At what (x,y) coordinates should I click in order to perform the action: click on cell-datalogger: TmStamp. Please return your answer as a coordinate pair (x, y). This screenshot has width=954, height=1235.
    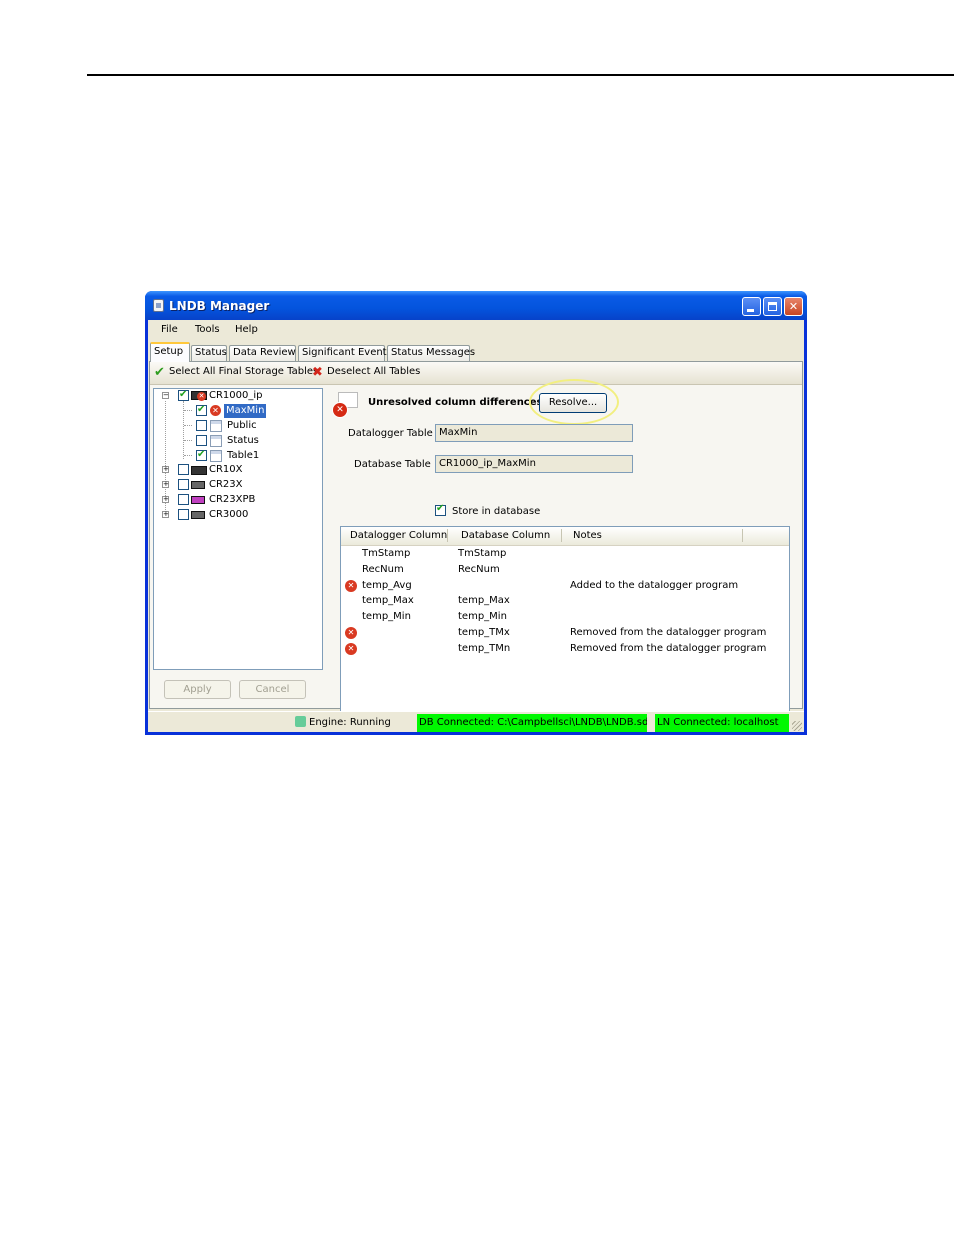
    Looking at the image, I should click on (386, 553).